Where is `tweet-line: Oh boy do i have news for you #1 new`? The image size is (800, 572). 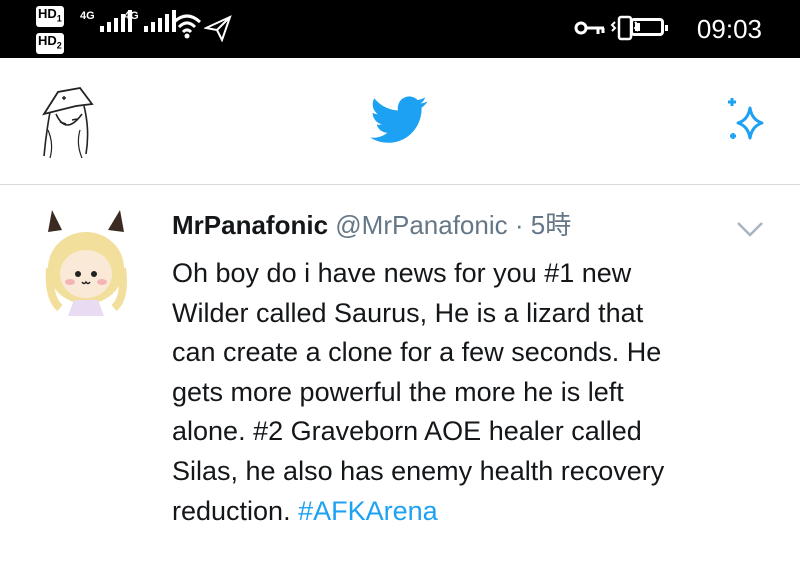
tweet-line: Oh boy do i have news for you #1 new is located at coordinates (402, 273).